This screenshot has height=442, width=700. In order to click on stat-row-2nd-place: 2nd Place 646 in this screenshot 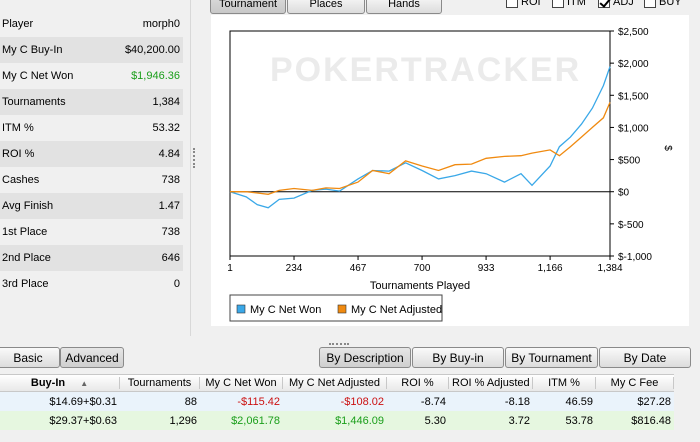, I will do `click(91, 258)`.